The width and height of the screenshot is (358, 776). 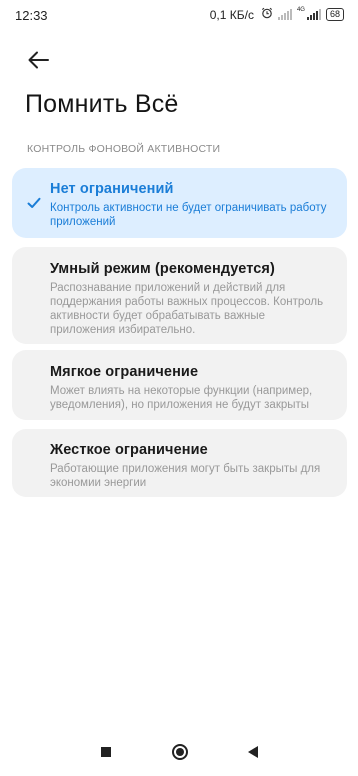 I want to click on option-title: Нет ограничений, so click(x=112, y=189).